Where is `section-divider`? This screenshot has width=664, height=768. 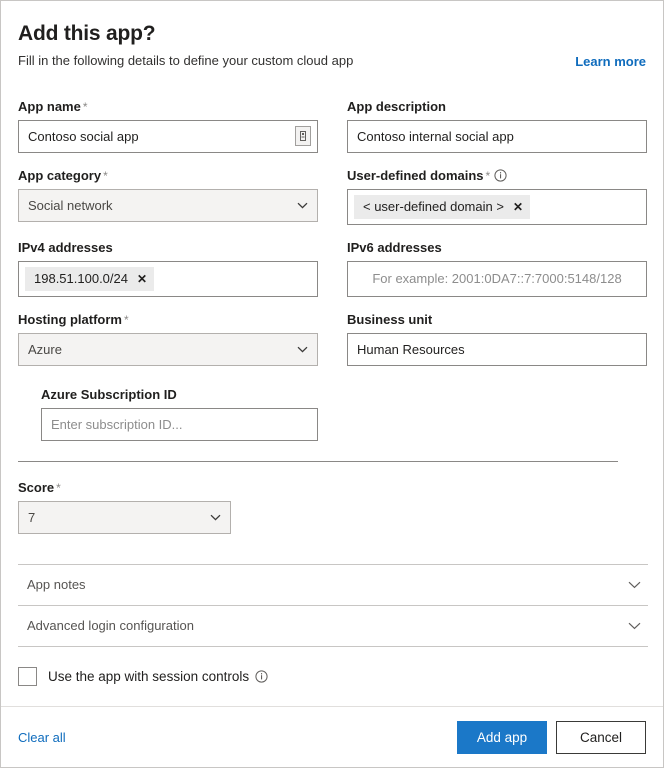
section-divider is located at coordinates (318, 461).